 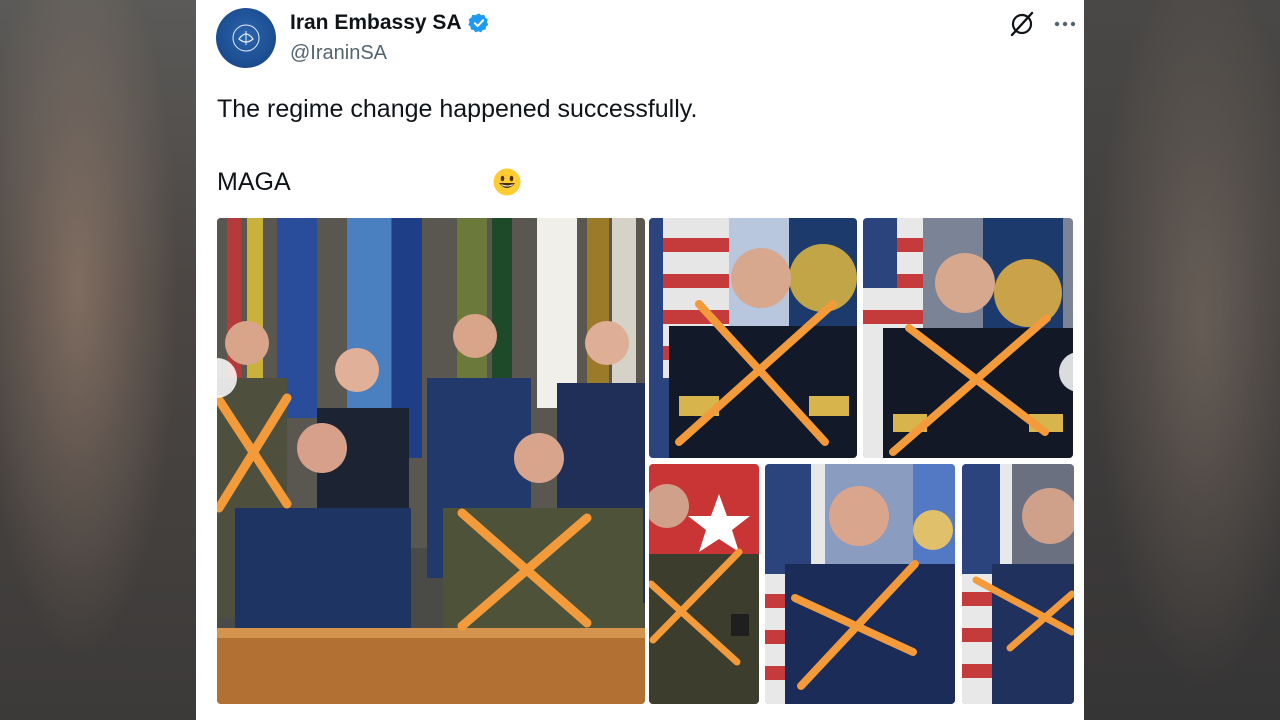 What do you see at coordinates (477, 23) in the screenshot?
I see `verified-badge-icon` at bounding box center [477, 23].